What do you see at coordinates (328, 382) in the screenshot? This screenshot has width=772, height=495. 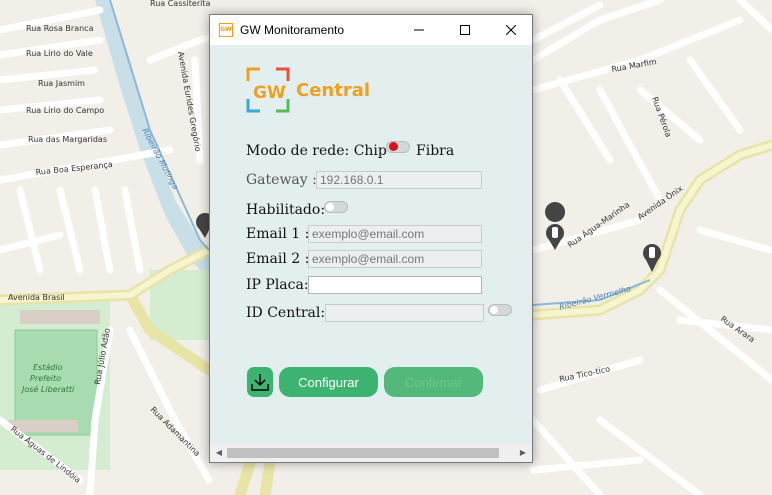 I see `configure-button: Configurar` at bounding box center [328, 382].